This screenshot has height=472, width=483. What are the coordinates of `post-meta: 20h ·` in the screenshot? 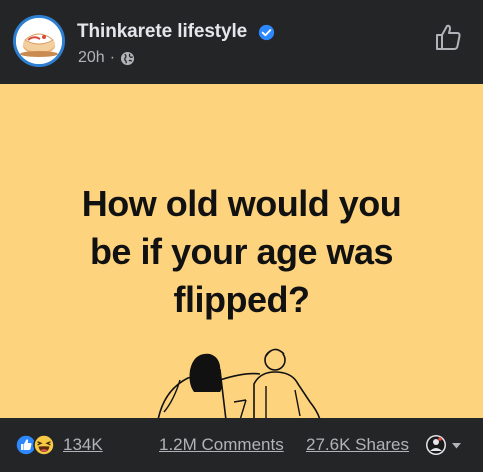 It's located at (106, 58).